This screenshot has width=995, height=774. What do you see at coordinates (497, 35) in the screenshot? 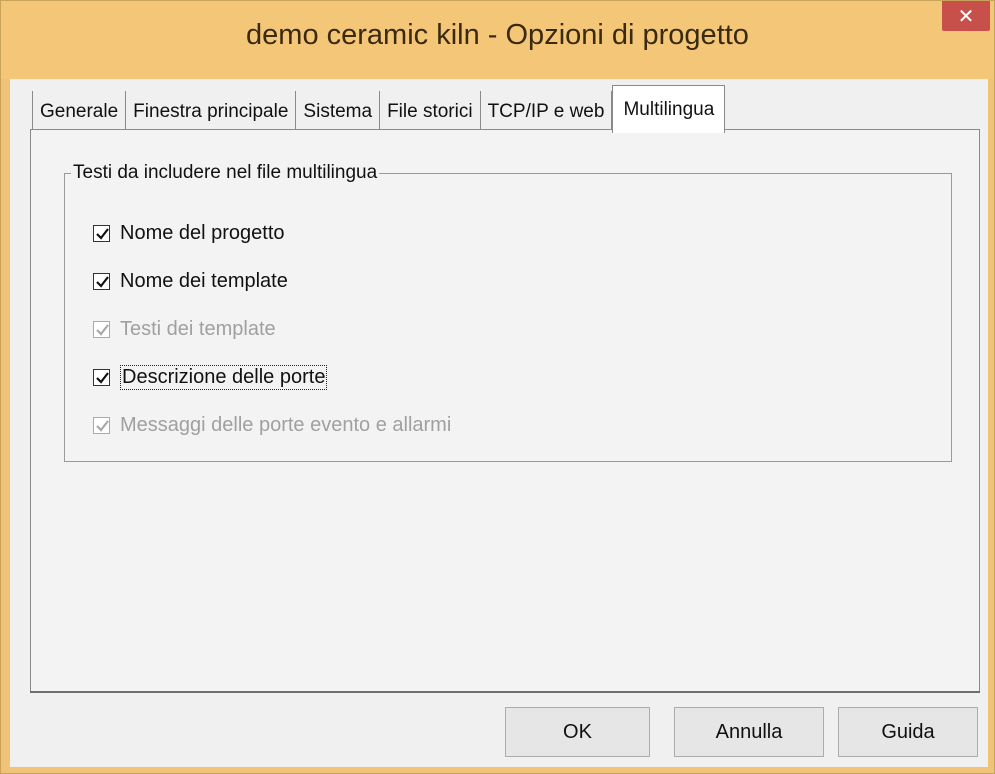
I see `window-title: demo ceramic kiln - Opzioni di progetto` at bounding box center [497, 35].